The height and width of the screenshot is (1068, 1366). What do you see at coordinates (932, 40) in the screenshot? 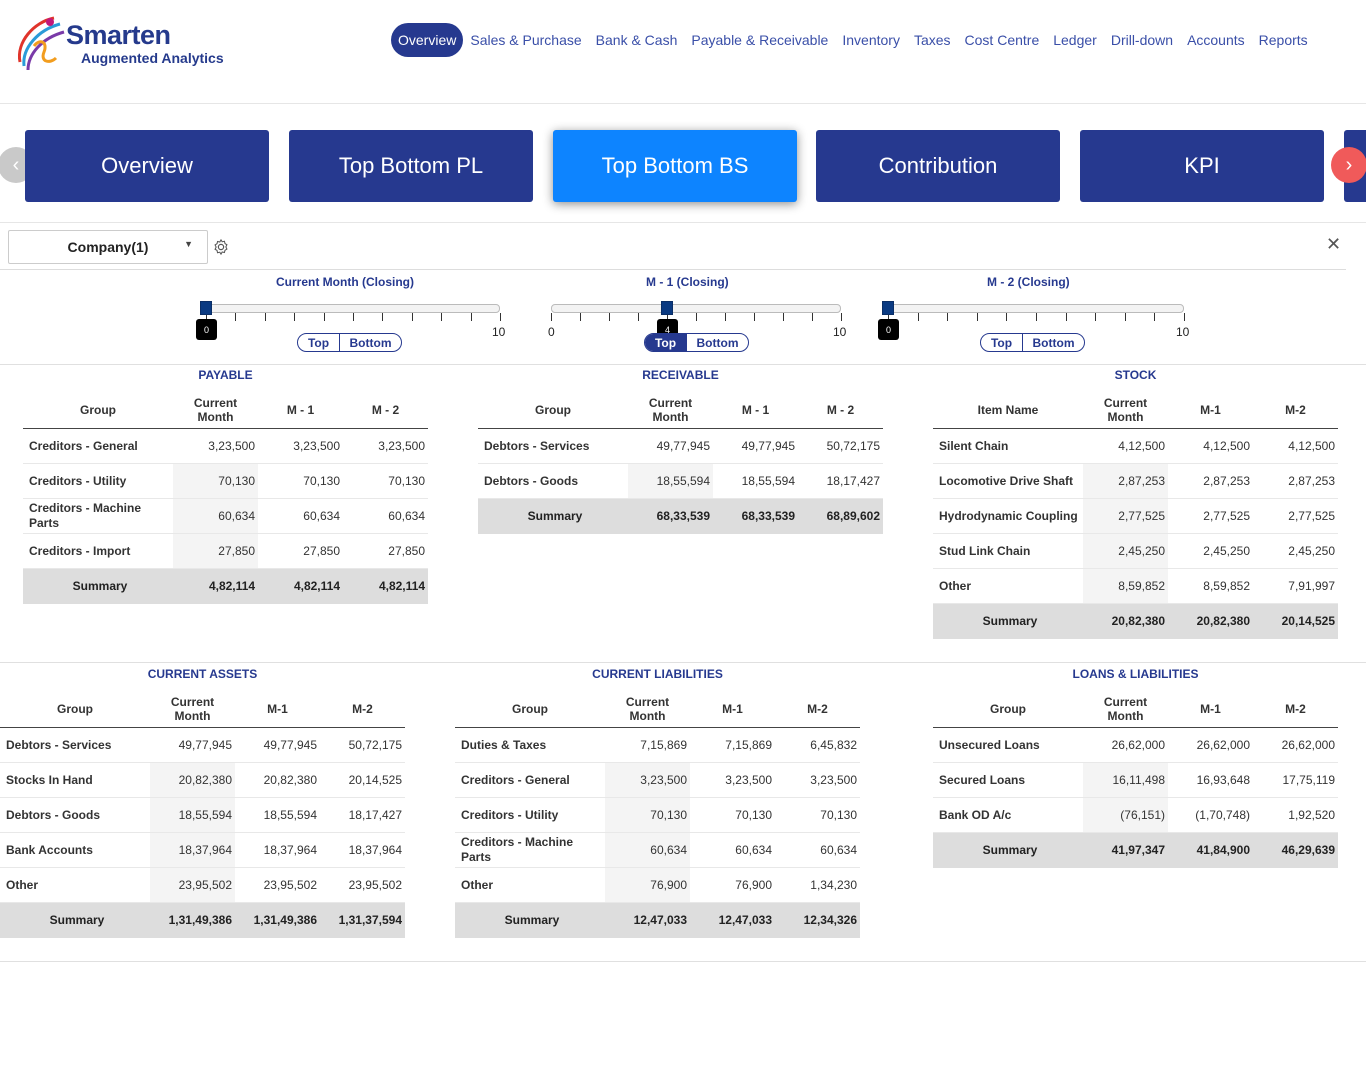
I see `nav-item-taxes: Taxes` at bounding box center [932, 40].